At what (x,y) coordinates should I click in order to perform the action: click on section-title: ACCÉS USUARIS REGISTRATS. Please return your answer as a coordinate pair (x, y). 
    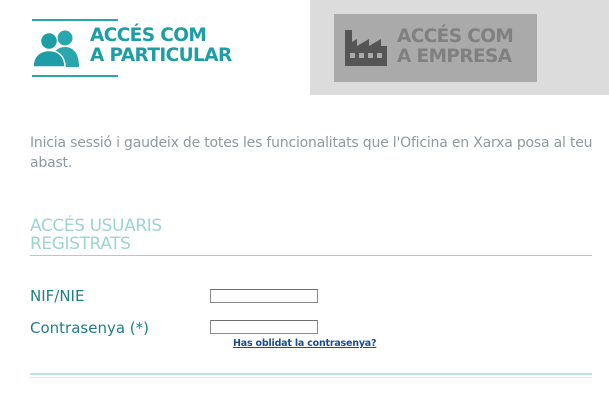
    Looking at the image, I should click on (96, 235).